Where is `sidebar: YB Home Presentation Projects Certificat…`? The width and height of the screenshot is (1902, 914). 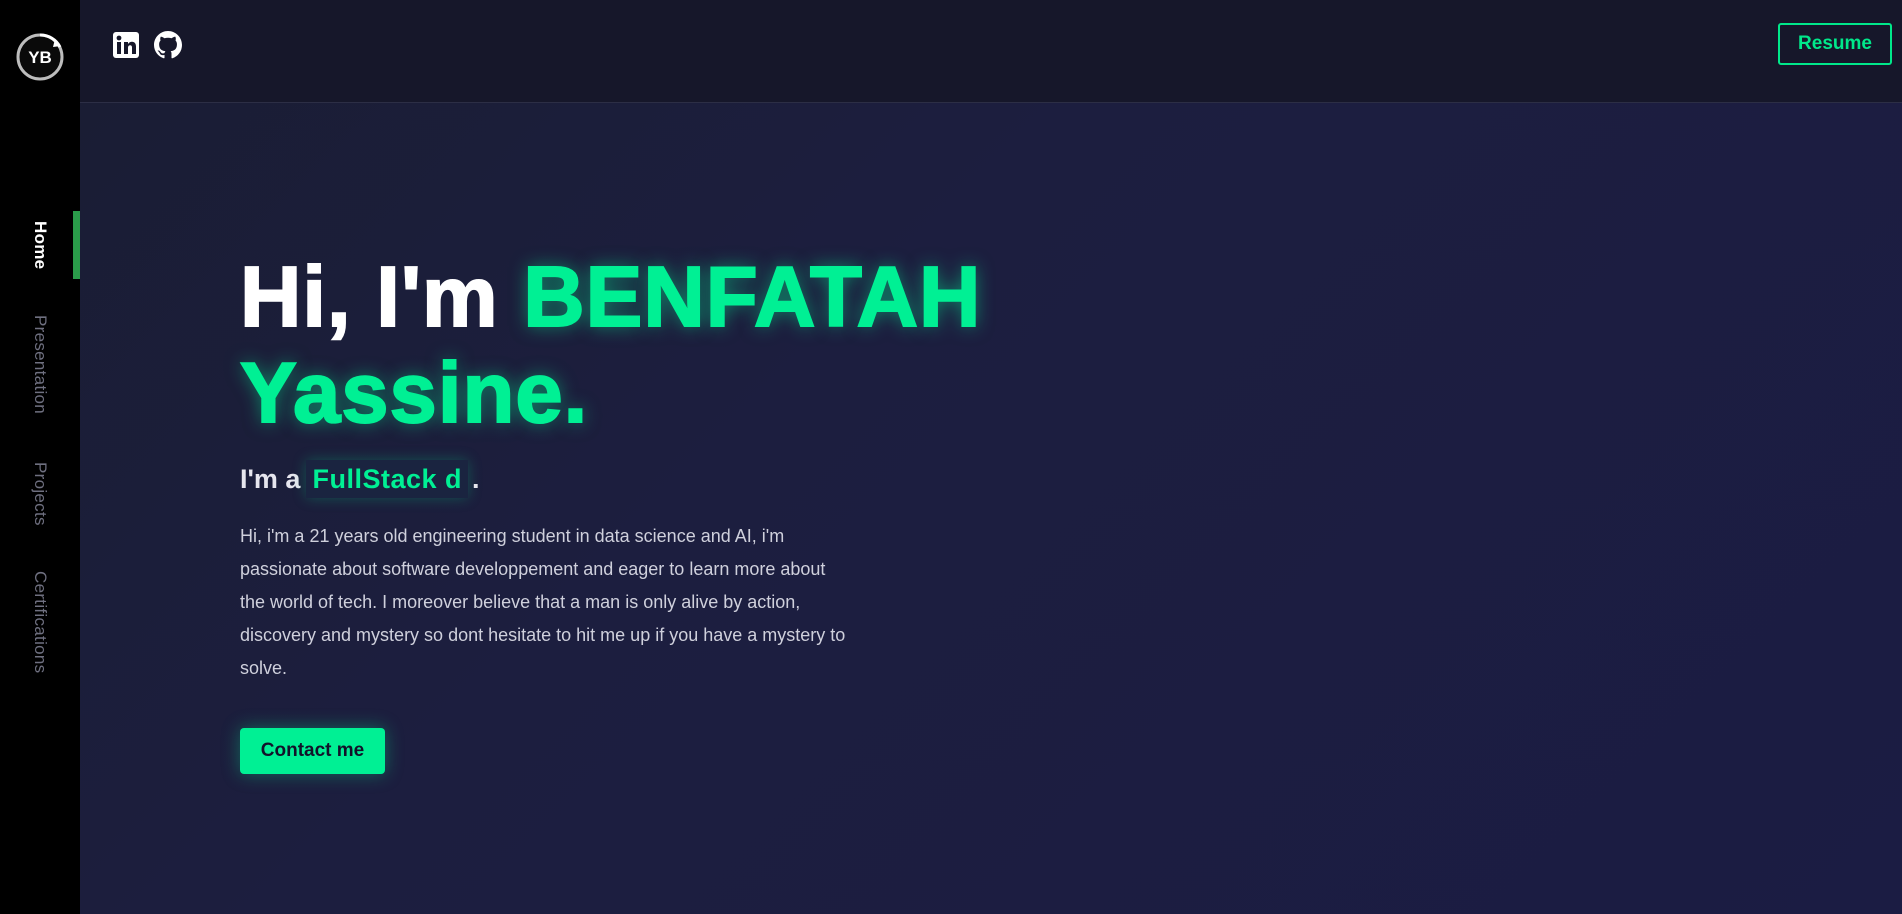 sidebar: YB Home Presentation Projects Certificat… is located at coordinates (40, 457).